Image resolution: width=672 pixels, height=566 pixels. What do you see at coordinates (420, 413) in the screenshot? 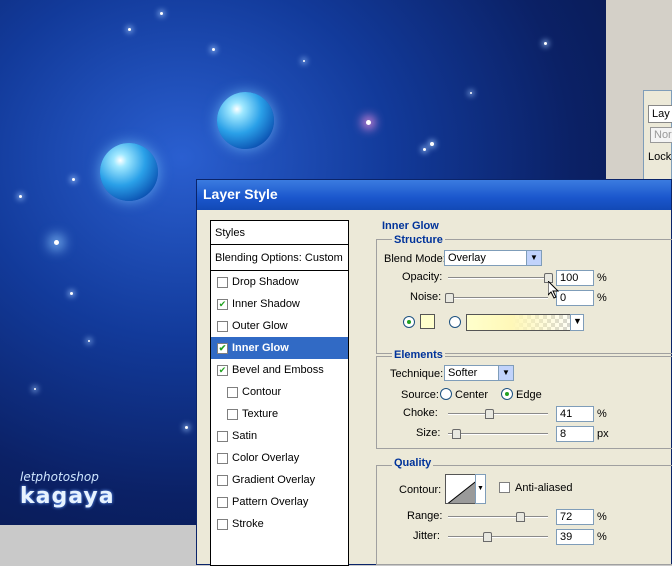
I see `choke-label: Choke:` at bounding box center [420, 413].